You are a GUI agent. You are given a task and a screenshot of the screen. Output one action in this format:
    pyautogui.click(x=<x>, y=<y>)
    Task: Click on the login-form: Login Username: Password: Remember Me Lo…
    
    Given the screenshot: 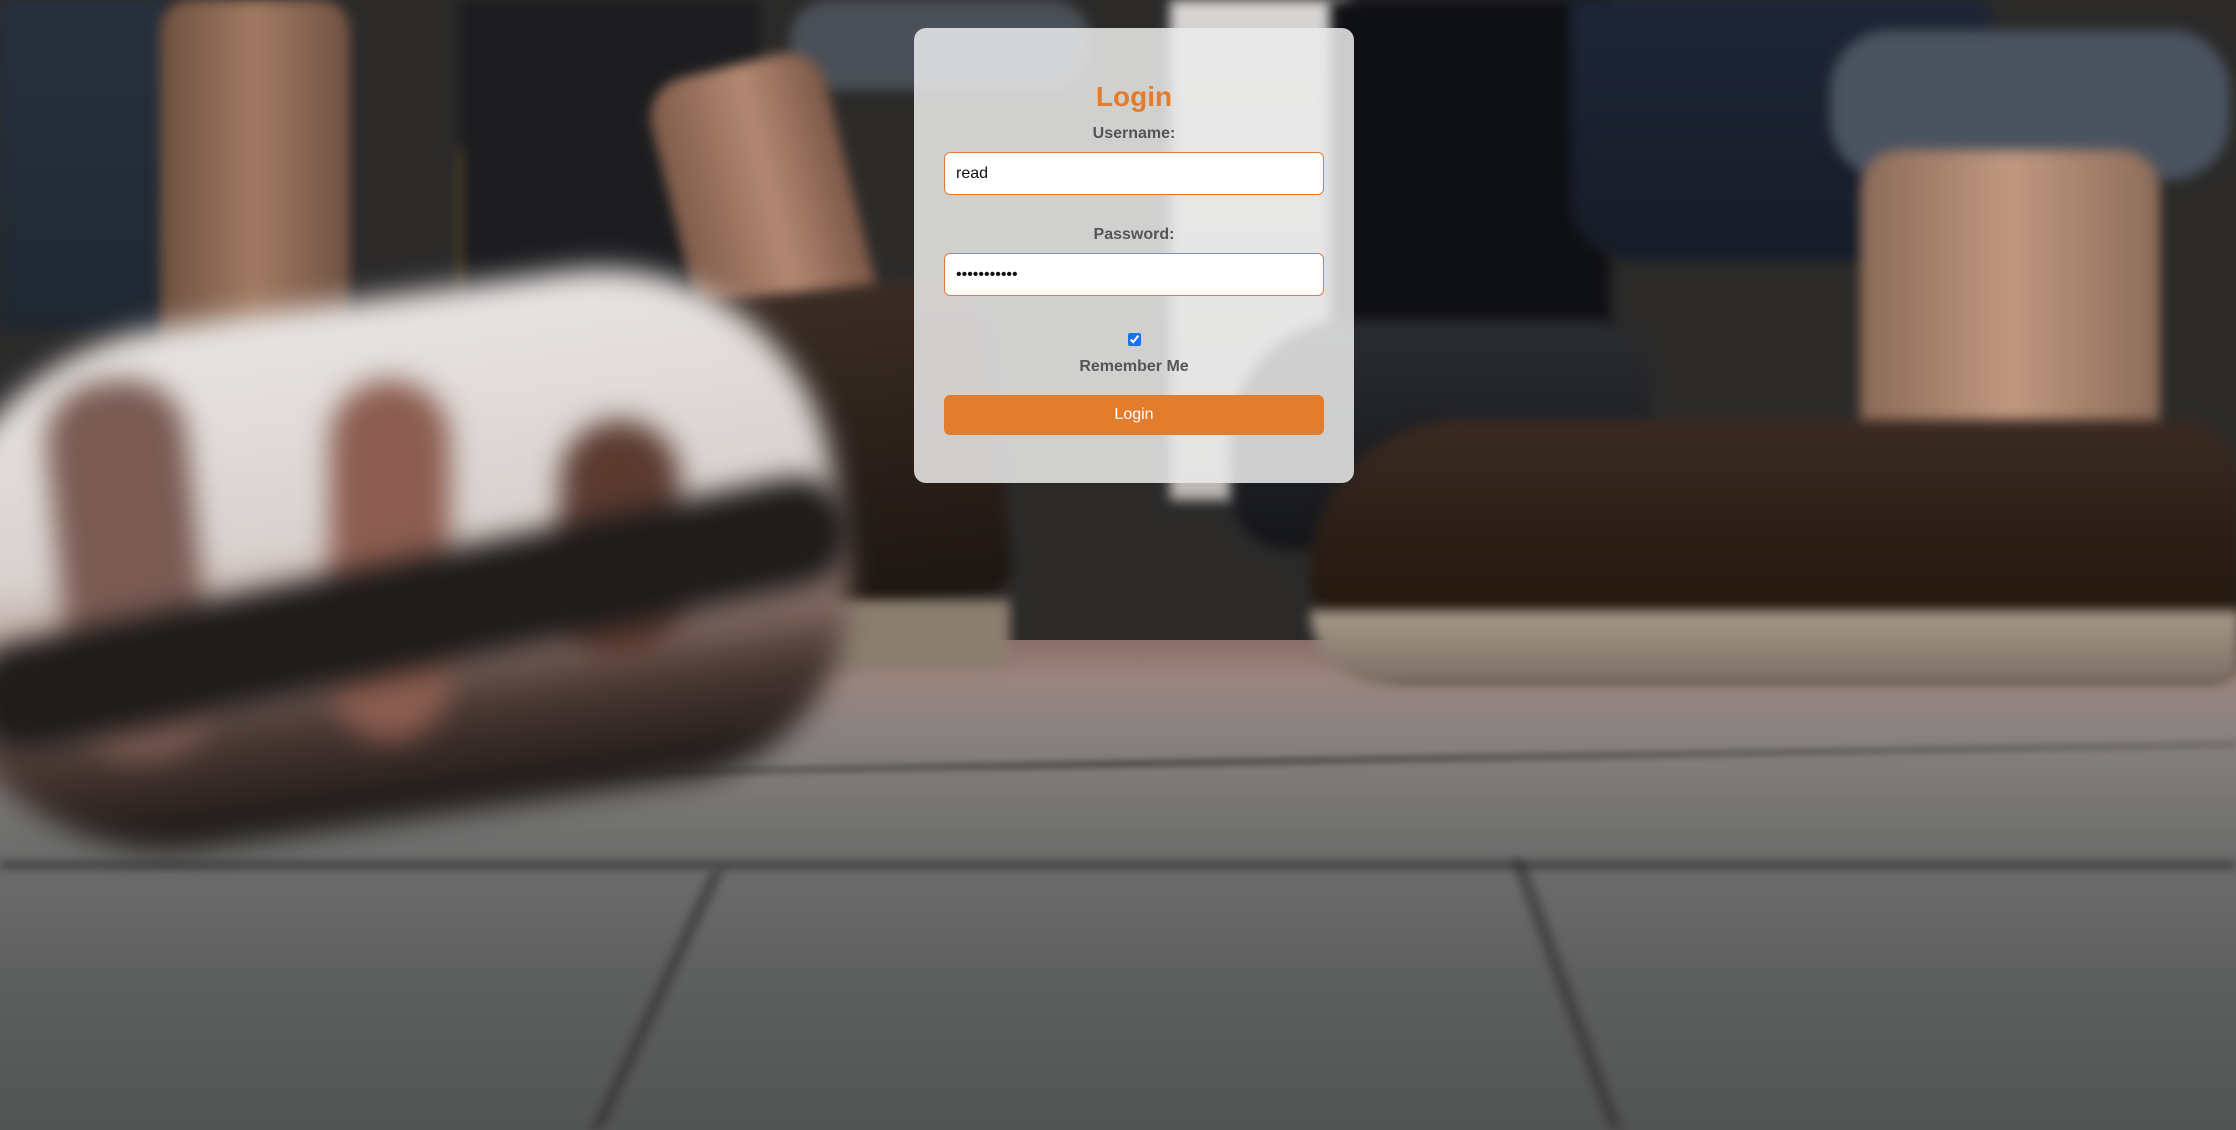 What is the action you would take?
    pyautogui.click(x=1134, y=255)
    